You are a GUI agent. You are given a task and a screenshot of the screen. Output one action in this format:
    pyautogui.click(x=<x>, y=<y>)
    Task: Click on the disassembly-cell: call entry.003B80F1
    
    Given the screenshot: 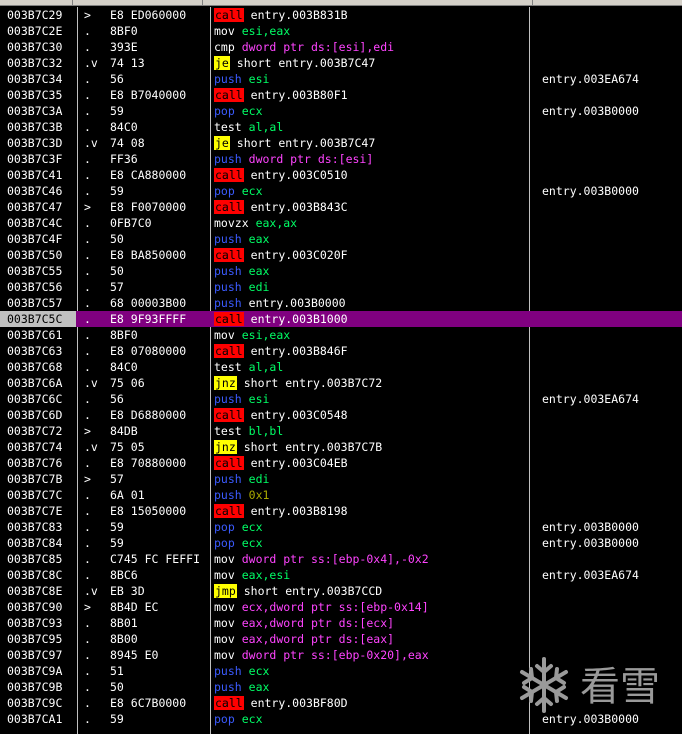 What is the action you would take?
    pyautogui.click(x=370, y=95)
    